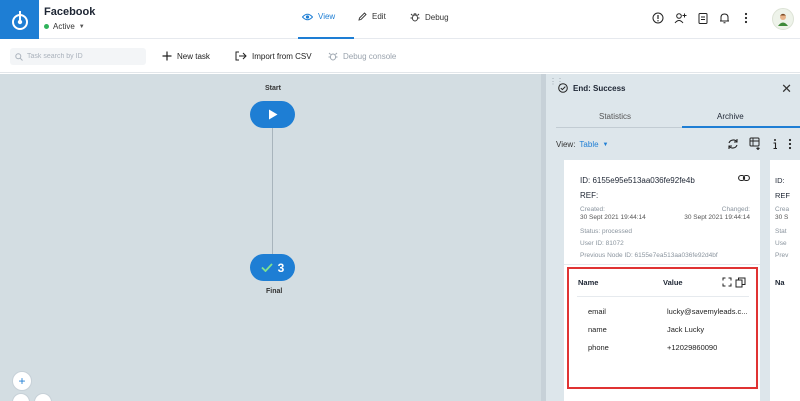 The image size is (800, 401). I want to click on close-icon: ✕, so click(786, 89).